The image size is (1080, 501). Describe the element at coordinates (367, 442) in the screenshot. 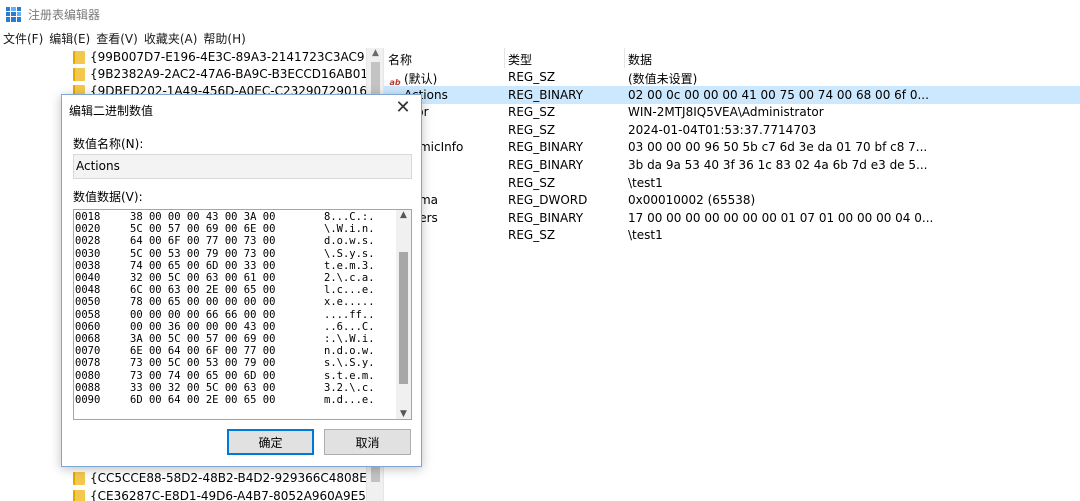

I see `cancel-button: 取消` at that location.